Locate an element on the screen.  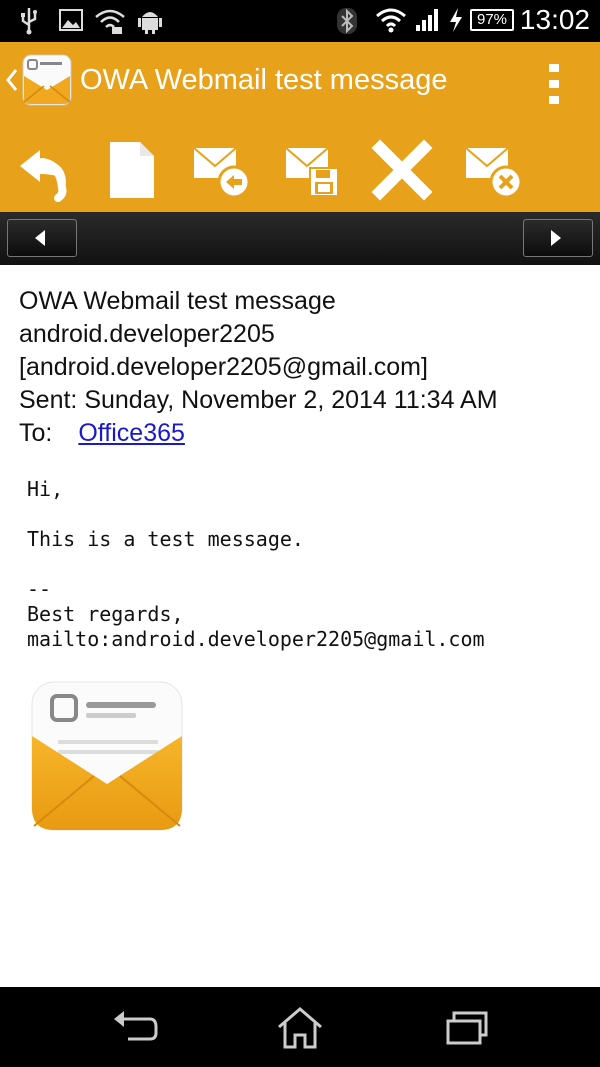
sender-name: android.developer2205 is located at coordinates (147, 334).